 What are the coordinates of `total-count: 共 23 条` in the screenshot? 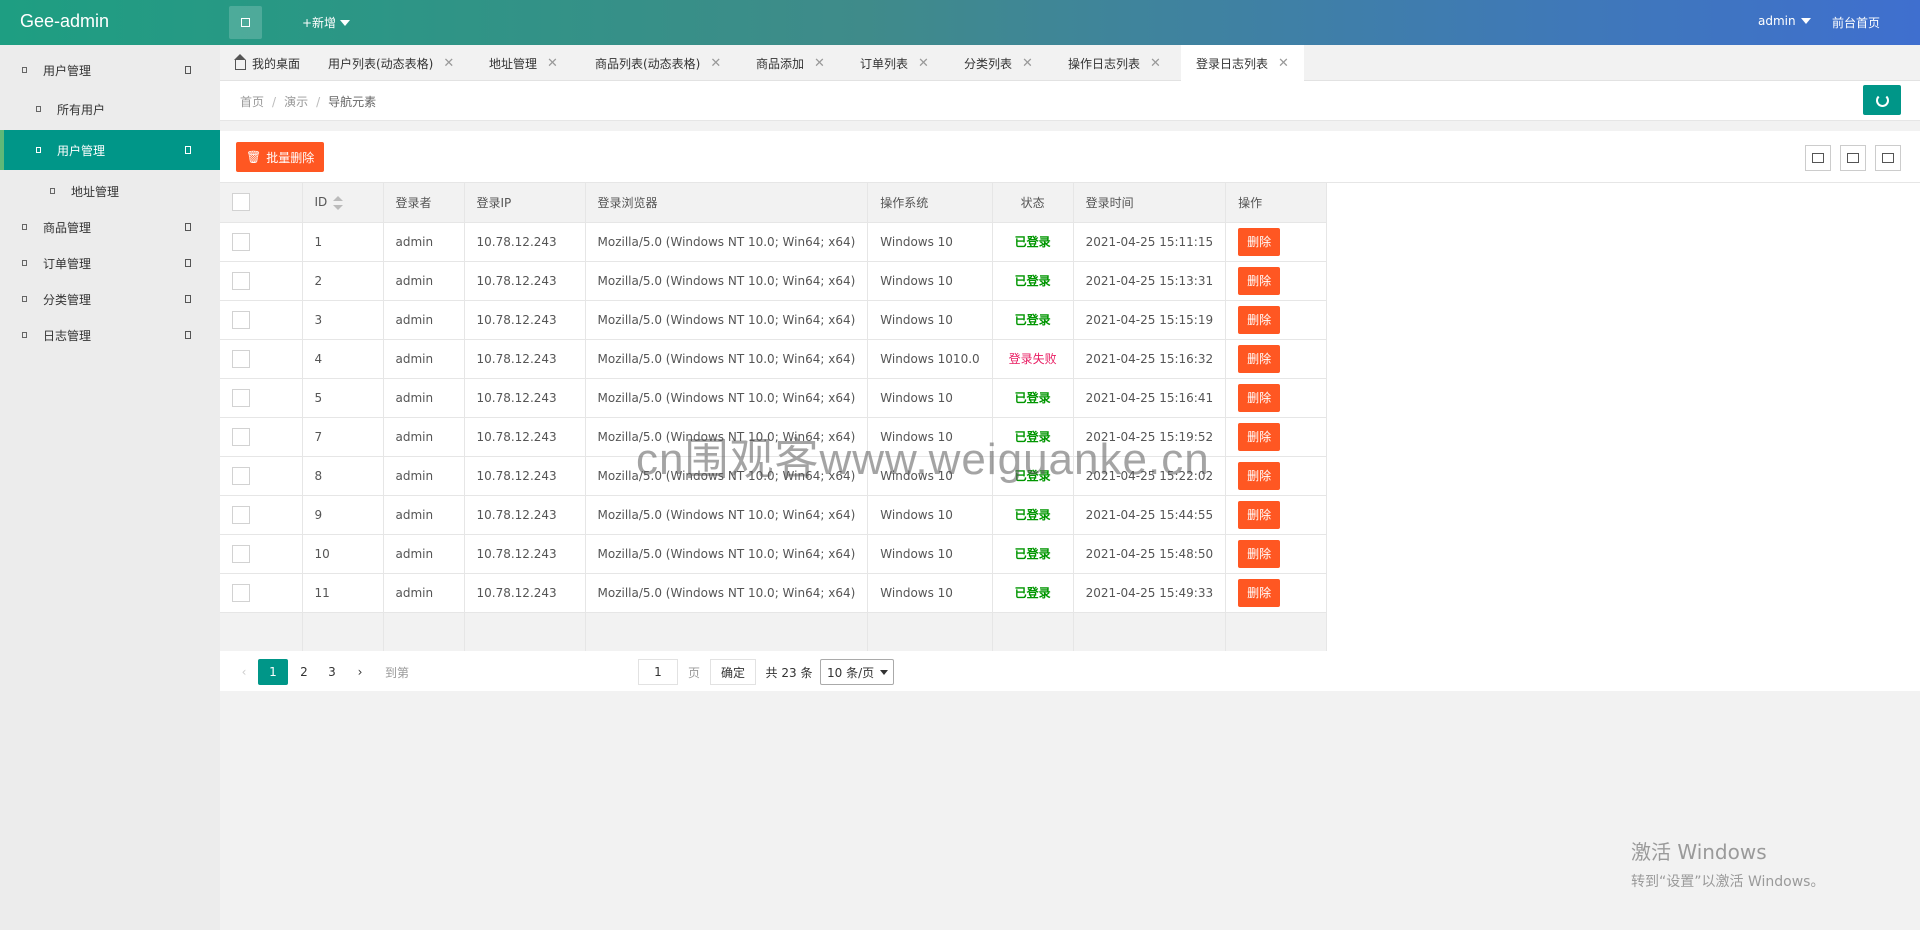 It's located at (789, 672).